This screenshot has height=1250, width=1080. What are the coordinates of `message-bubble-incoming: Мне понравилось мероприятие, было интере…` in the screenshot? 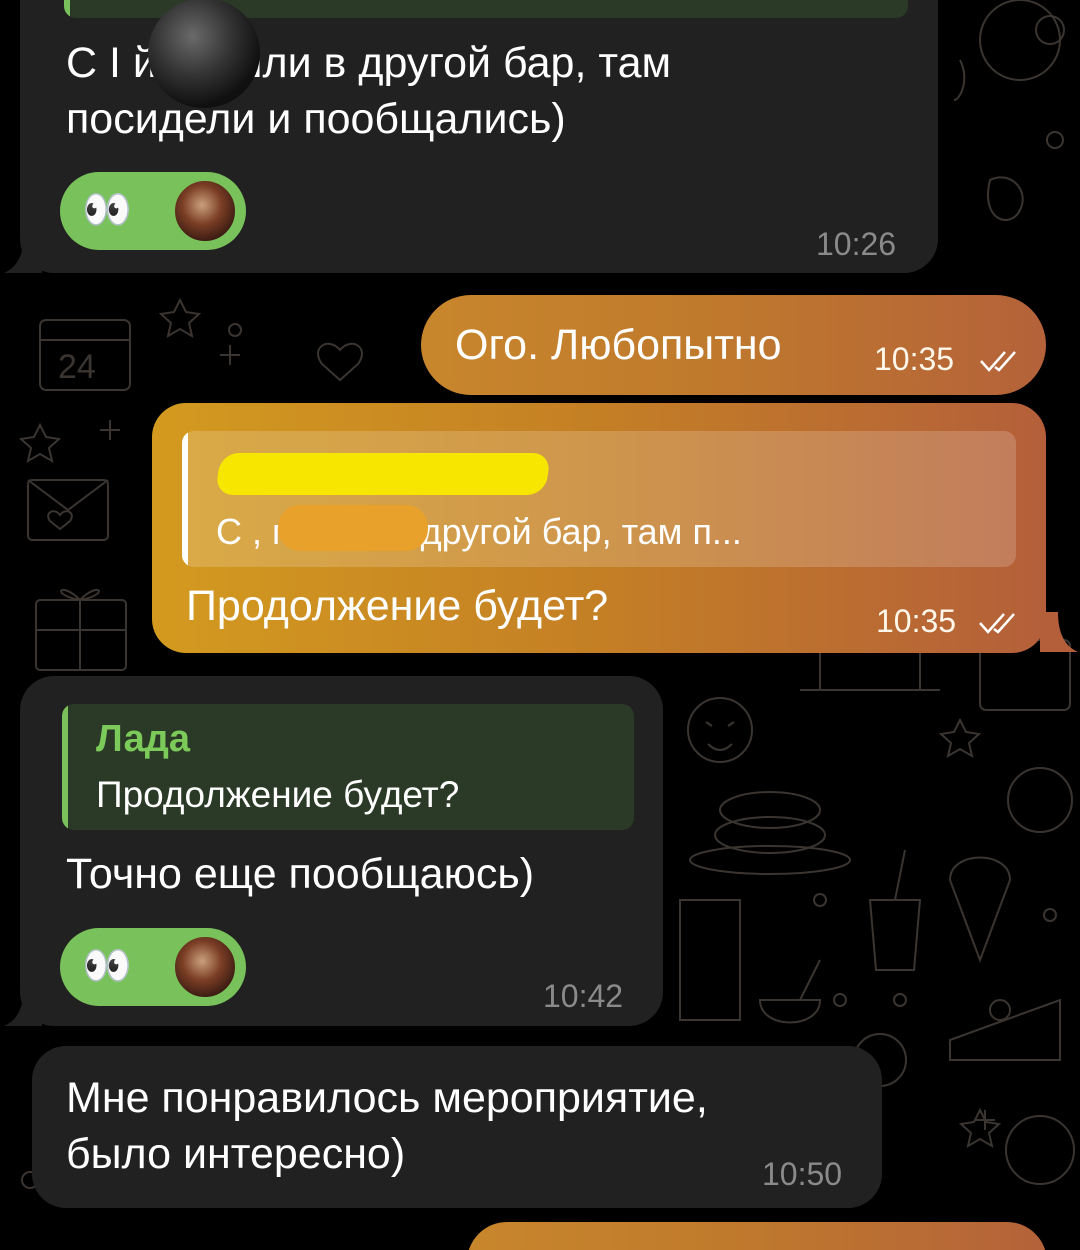 It's located at (457, 1127).